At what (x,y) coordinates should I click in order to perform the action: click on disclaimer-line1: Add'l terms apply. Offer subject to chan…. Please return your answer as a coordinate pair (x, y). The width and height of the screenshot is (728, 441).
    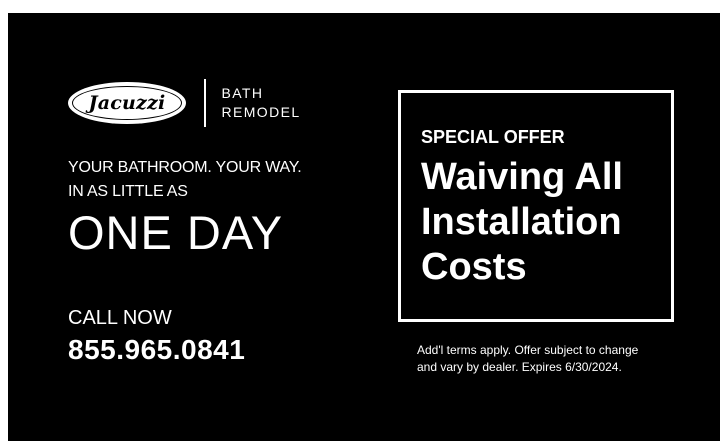
    Looking at the image, I should click on (528, 350).